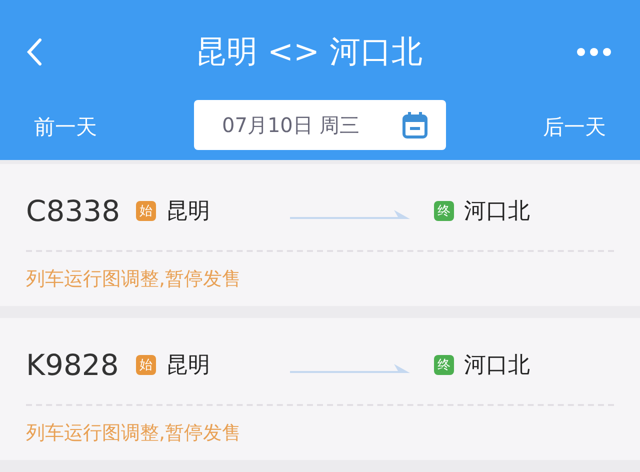  Describe the element at coordinates (74, 211) in the screenshot. I see `train-number: C8338` at that location.